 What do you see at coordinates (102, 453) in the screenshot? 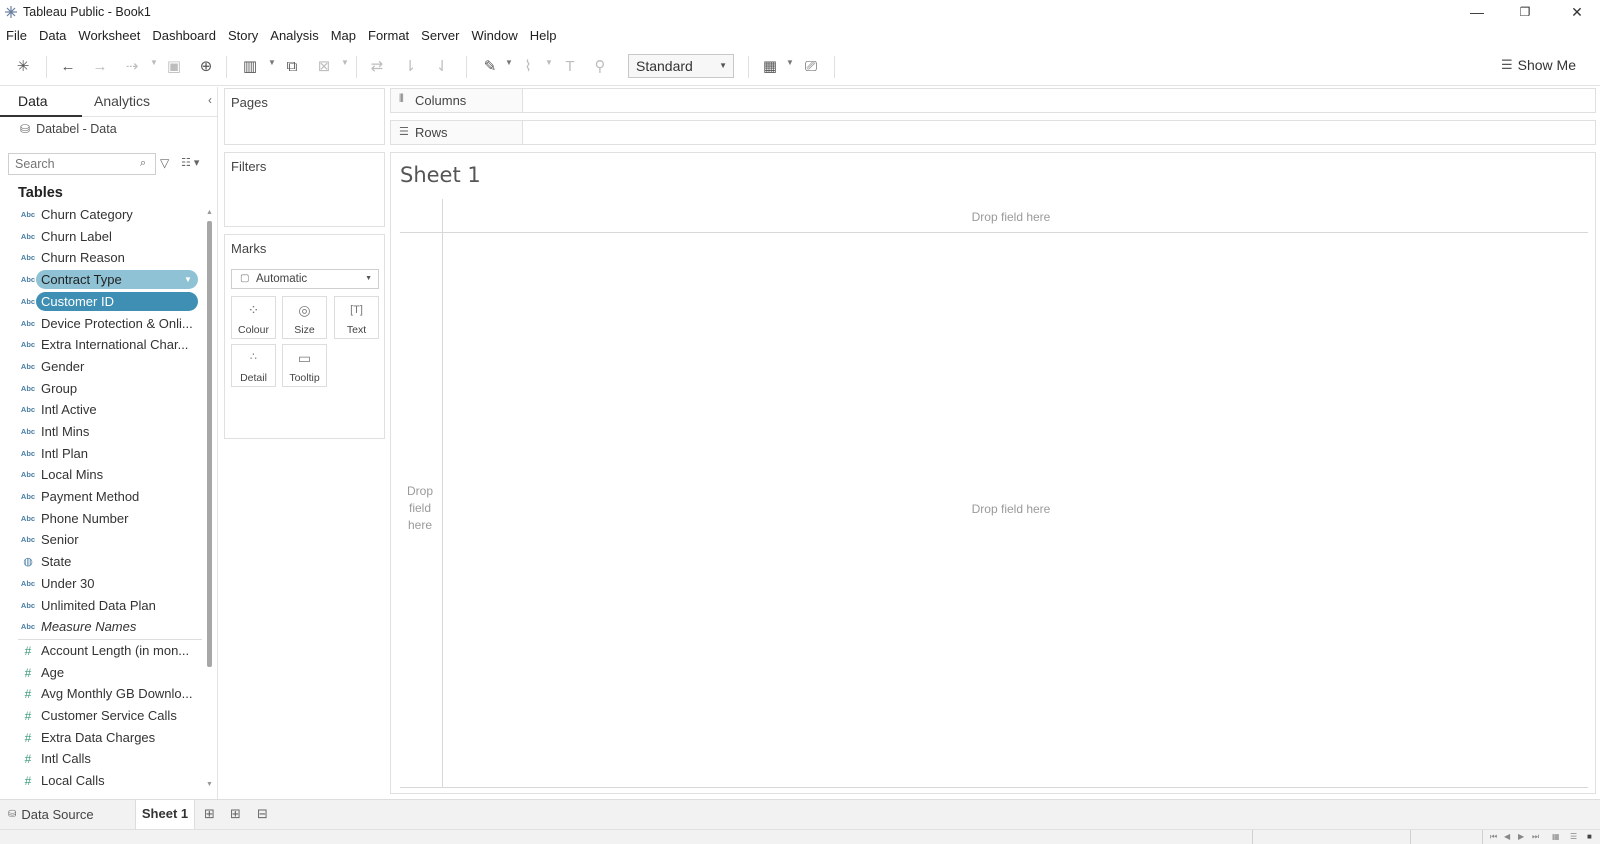
I see `field-item: Abc Intl Plan` at bounding box center [102, 453].